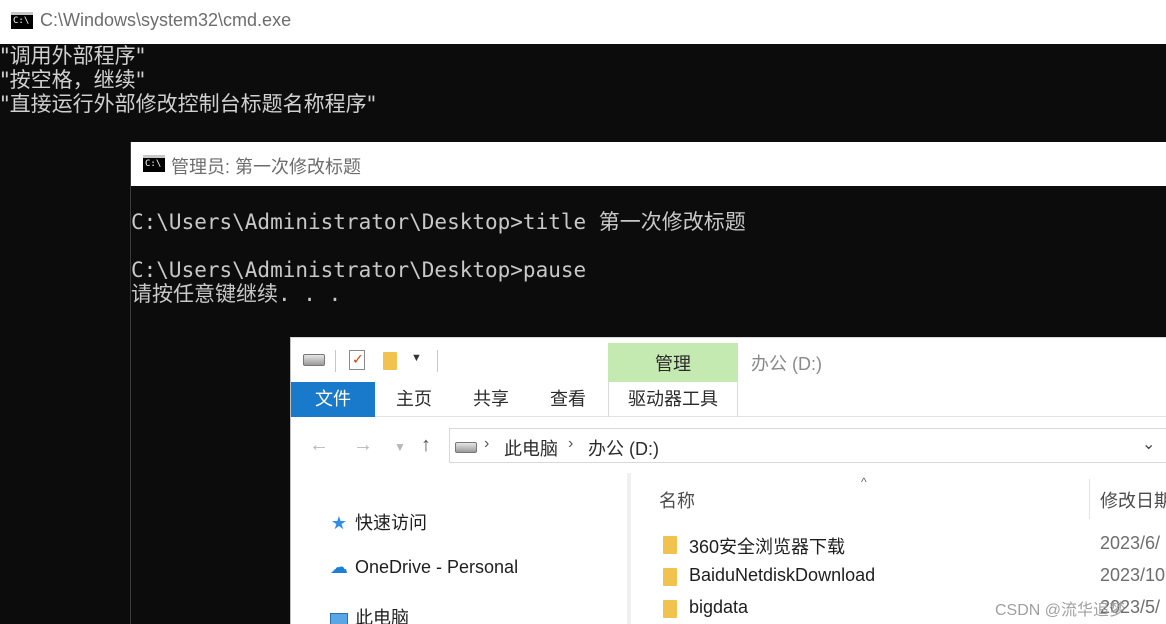  What do you see at coordinates (400, 447) in the screenshot?
I see `recent-locations-chevron-down-icon: ▼` at bounding box center [400, 447].